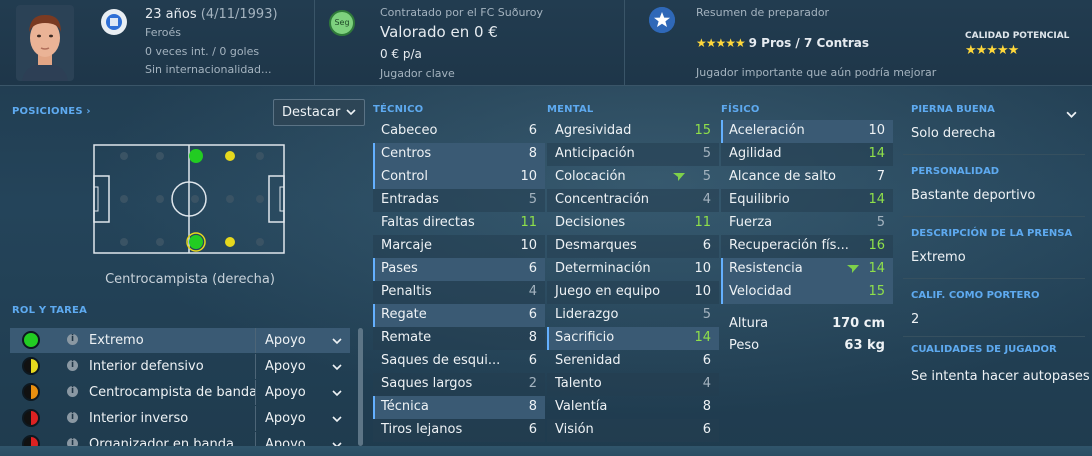  Describe the element at coordinates (114, 22) in the screenshot. I see `nationality-flag-icon` at that location.